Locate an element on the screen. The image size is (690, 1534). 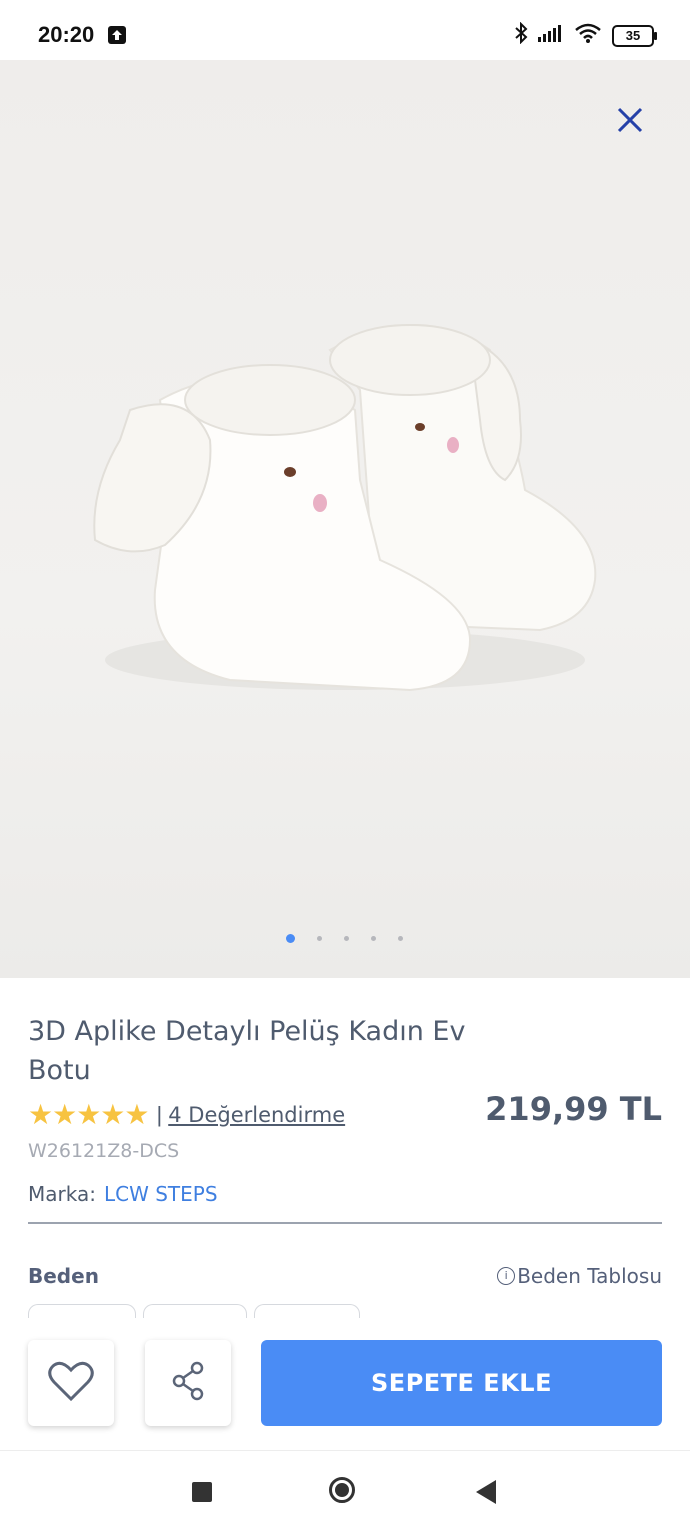
brand-label: Marka: is located at coordinates (62, 1194).